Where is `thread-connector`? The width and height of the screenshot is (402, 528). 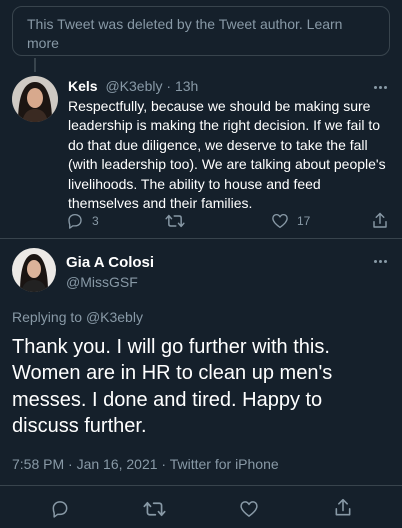
thread-connector is located at coordinates (35, 65).